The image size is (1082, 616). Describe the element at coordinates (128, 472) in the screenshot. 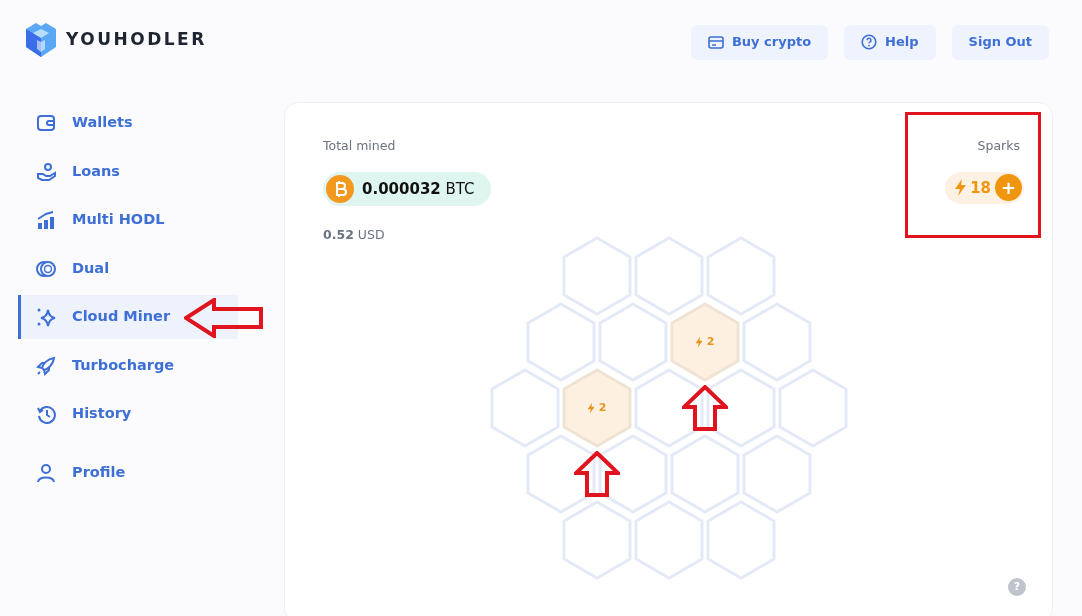

I see `sidebar-item: Profile` at that location.